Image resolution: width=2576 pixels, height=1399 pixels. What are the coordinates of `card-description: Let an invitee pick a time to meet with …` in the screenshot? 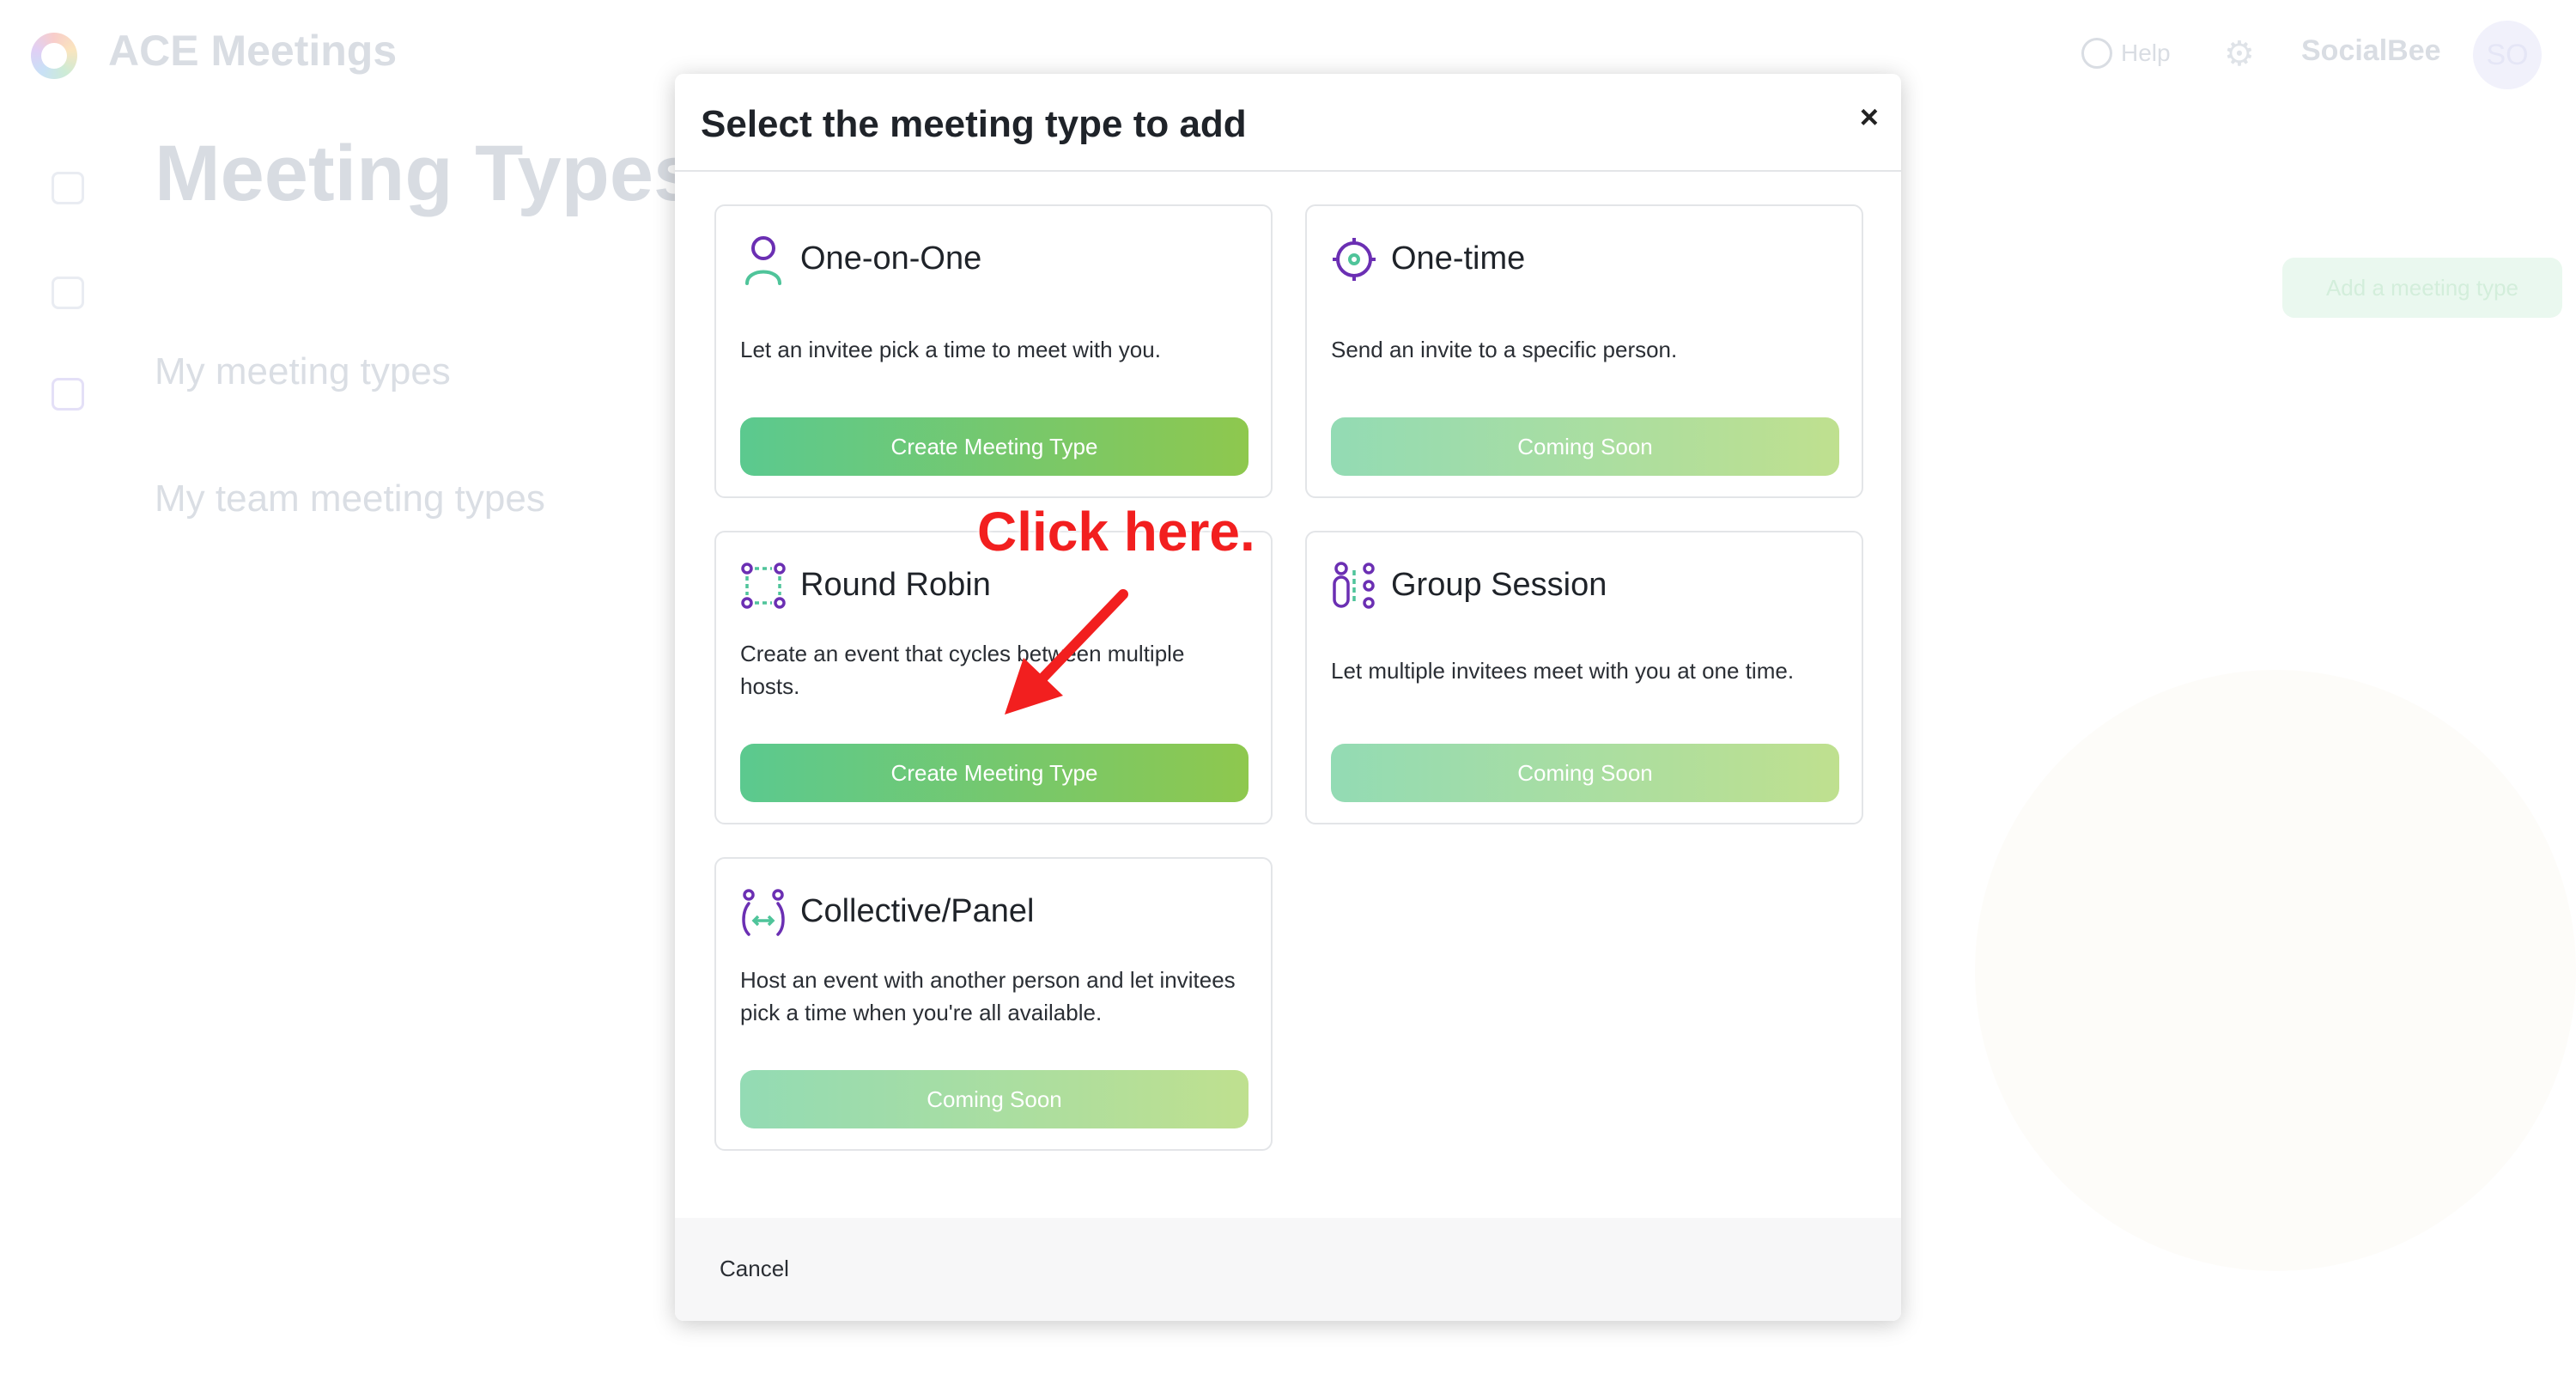 It's located at (951, 349).